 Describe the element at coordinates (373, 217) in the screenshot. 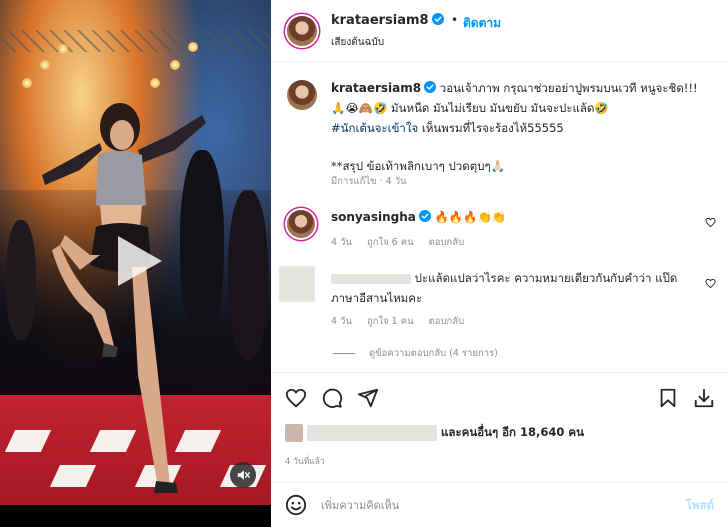

I see `commenter-username: sonyasingha` at that location.